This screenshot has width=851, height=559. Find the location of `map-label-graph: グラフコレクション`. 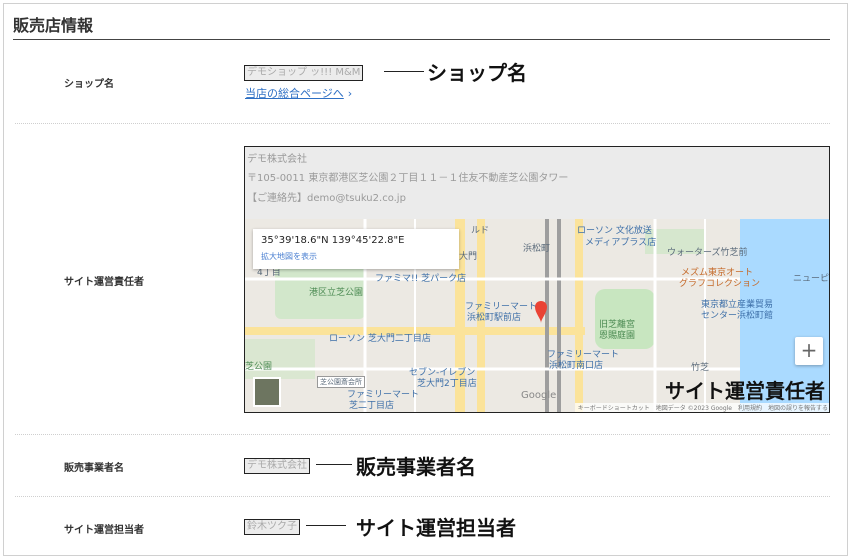

map-label-graph: グラフコレクション is located at coordinates (720, 284).